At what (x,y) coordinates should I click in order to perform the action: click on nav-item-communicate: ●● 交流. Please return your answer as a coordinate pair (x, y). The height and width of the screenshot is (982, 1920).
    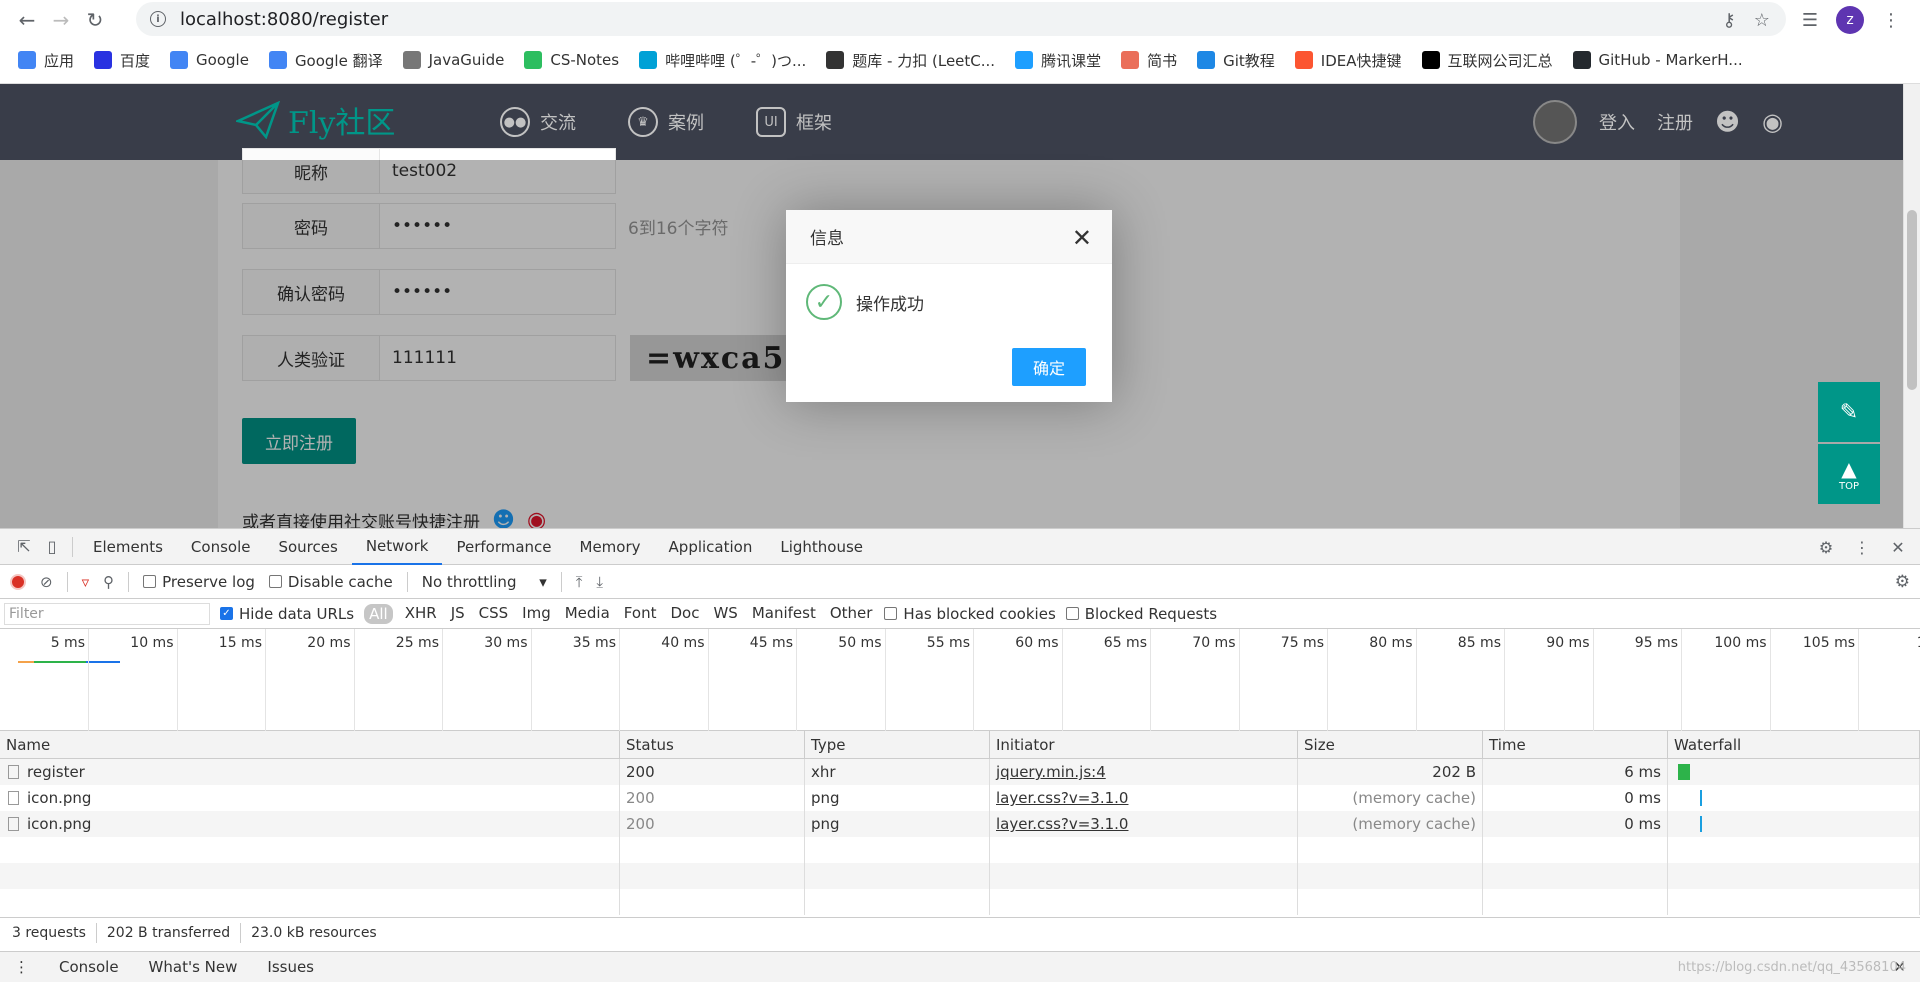
    Looking at the image, I should click on (538, 122).